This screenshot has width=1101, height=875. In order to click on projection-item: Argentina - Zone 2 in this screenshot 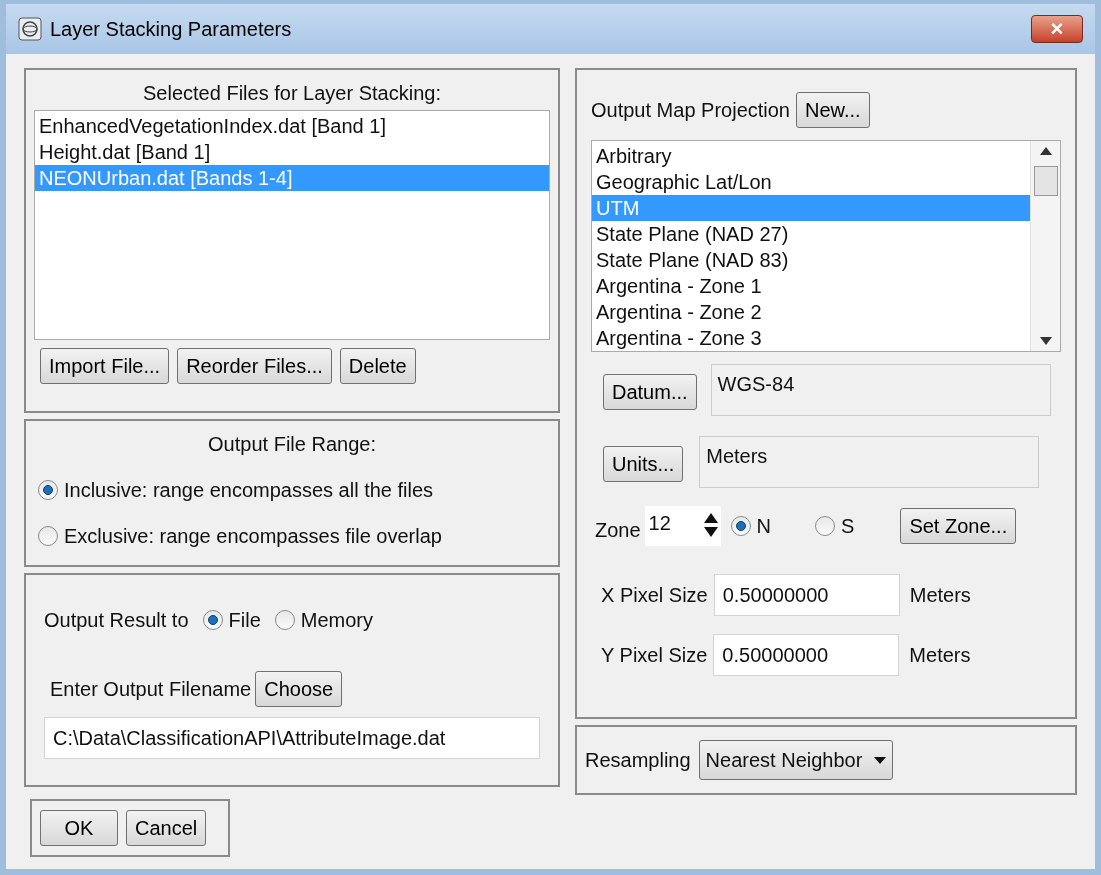, I will do `click(811, 312)`.